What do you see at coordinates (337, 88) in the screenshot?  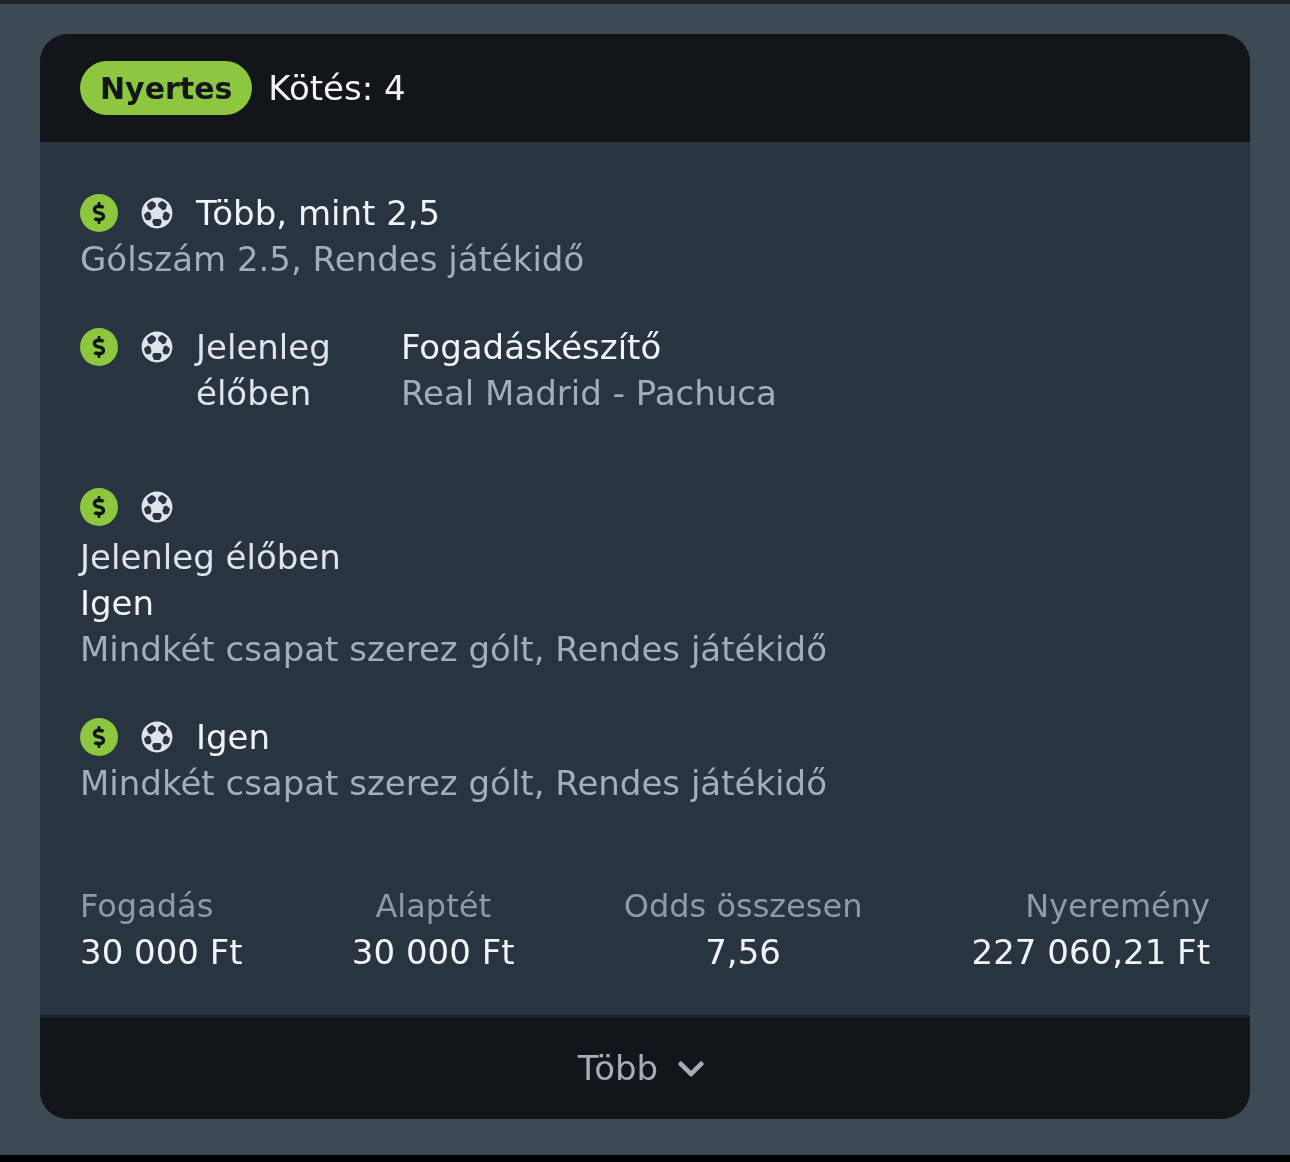 I see `bet-count: Kötés: 4` at bounding box center [337, 88].